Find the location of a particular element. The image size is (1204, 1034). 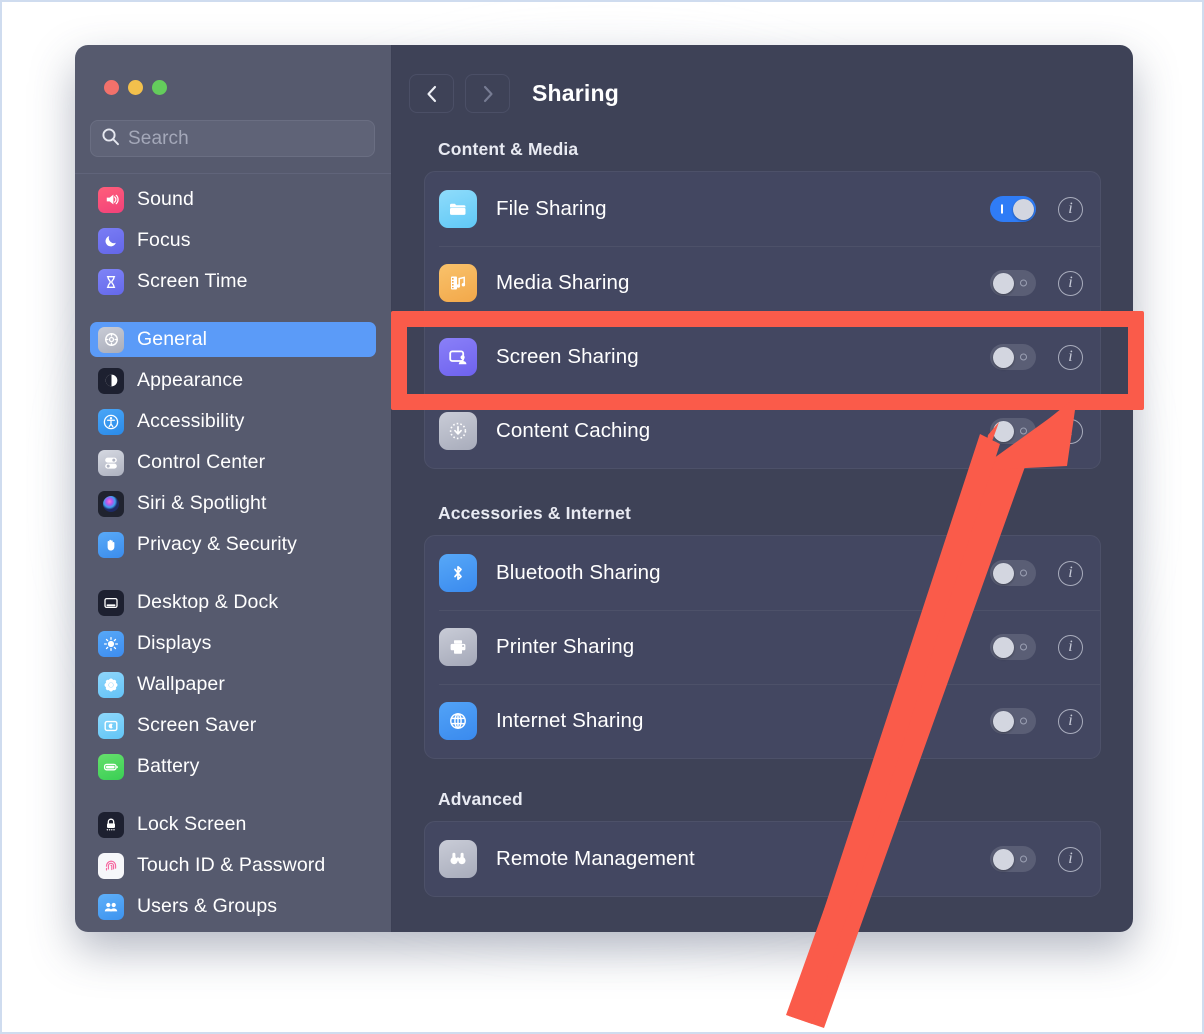

sidebar-item-accessibility: Accessibility is located at coordinates (233, 421).